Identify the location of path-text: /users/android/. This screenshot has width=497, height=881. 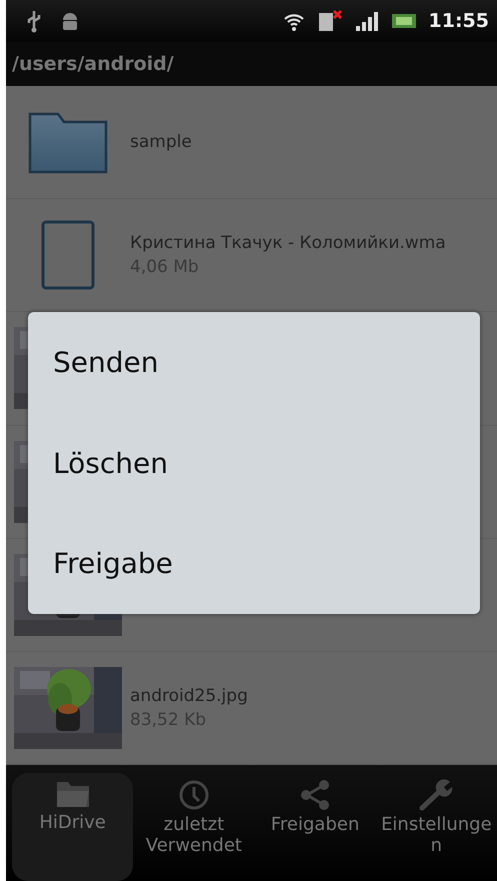
(93, 64).